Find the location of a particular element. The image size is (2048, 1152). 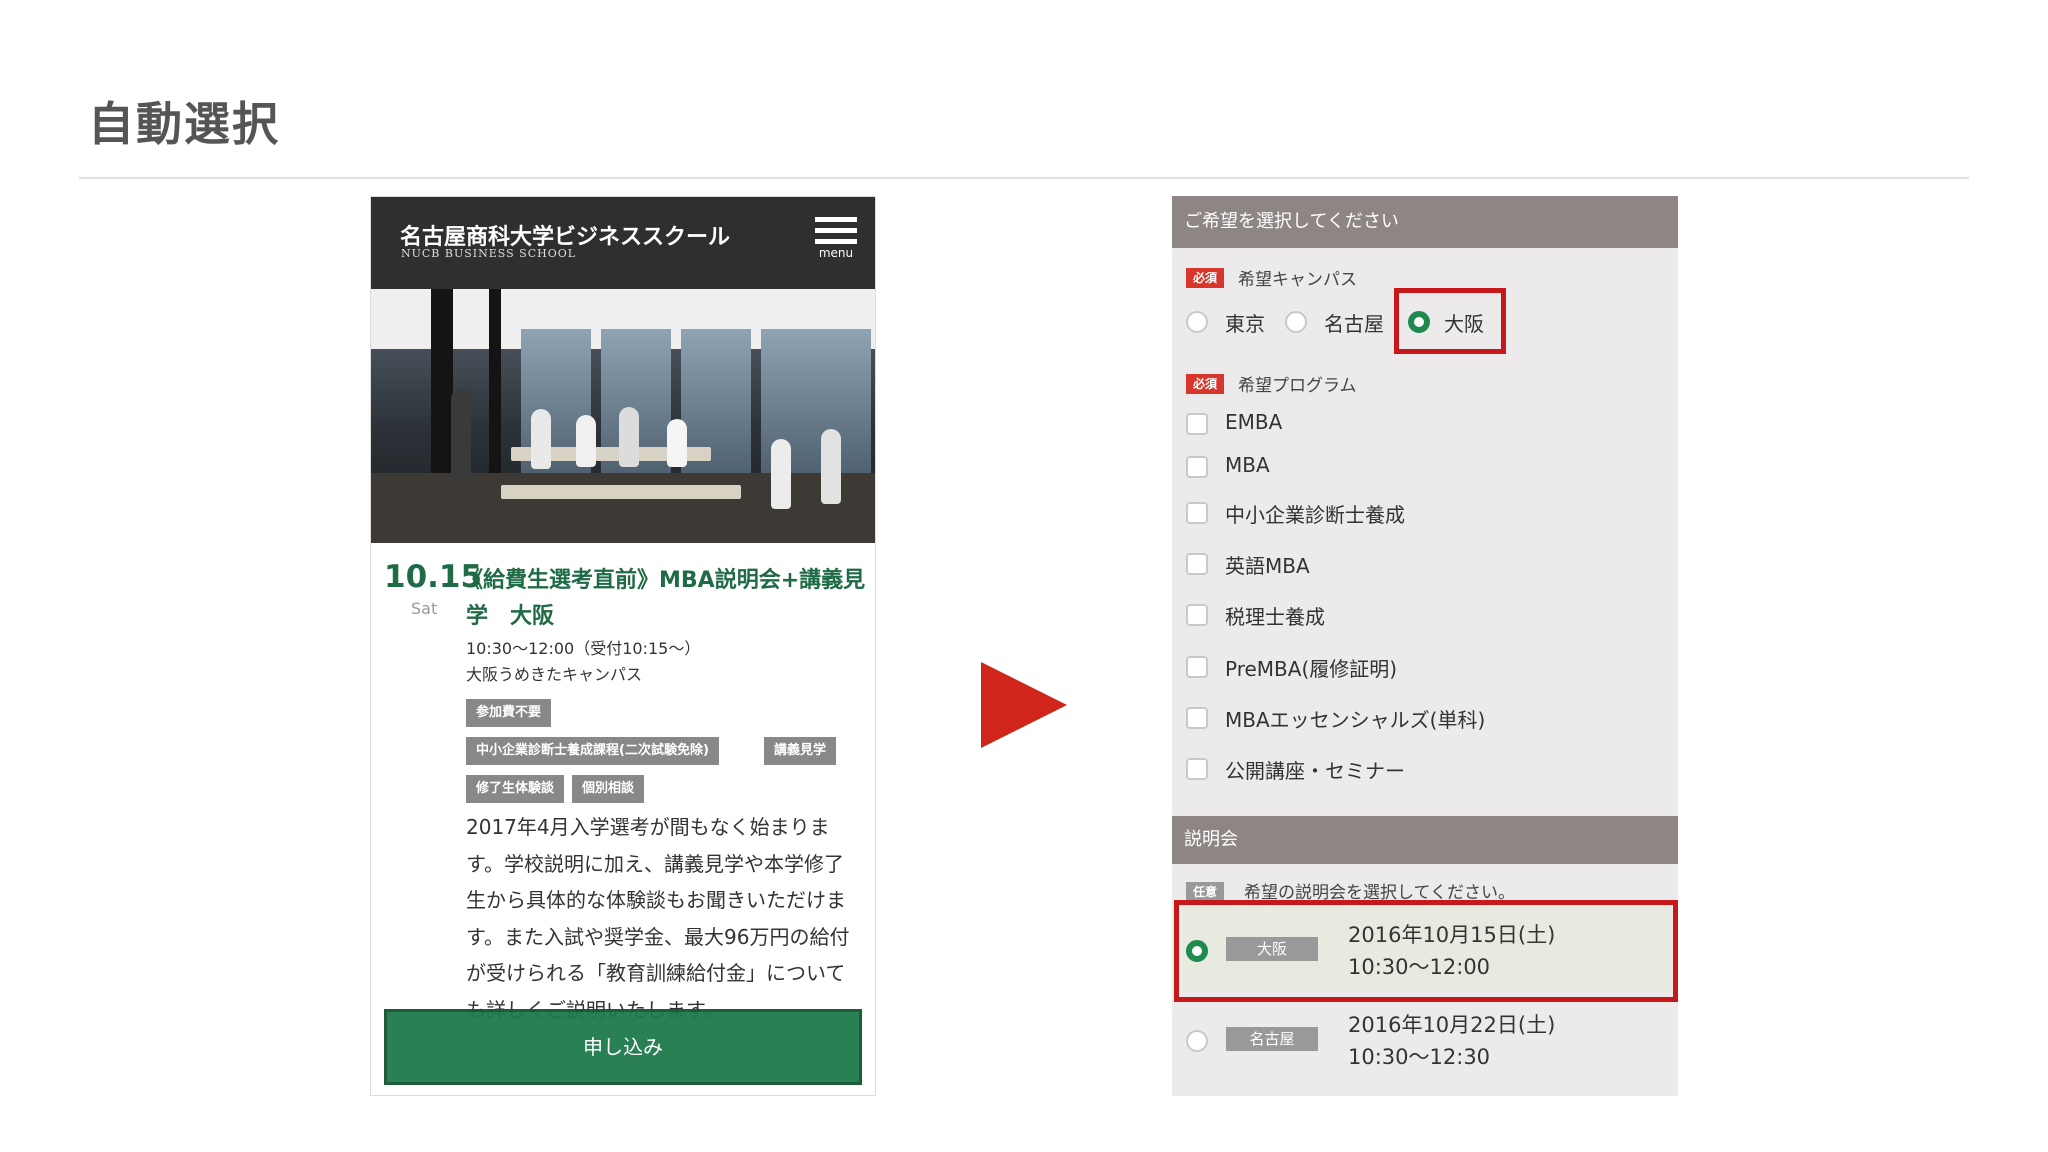

menu-button: menu is located at coordinates (836, 239).